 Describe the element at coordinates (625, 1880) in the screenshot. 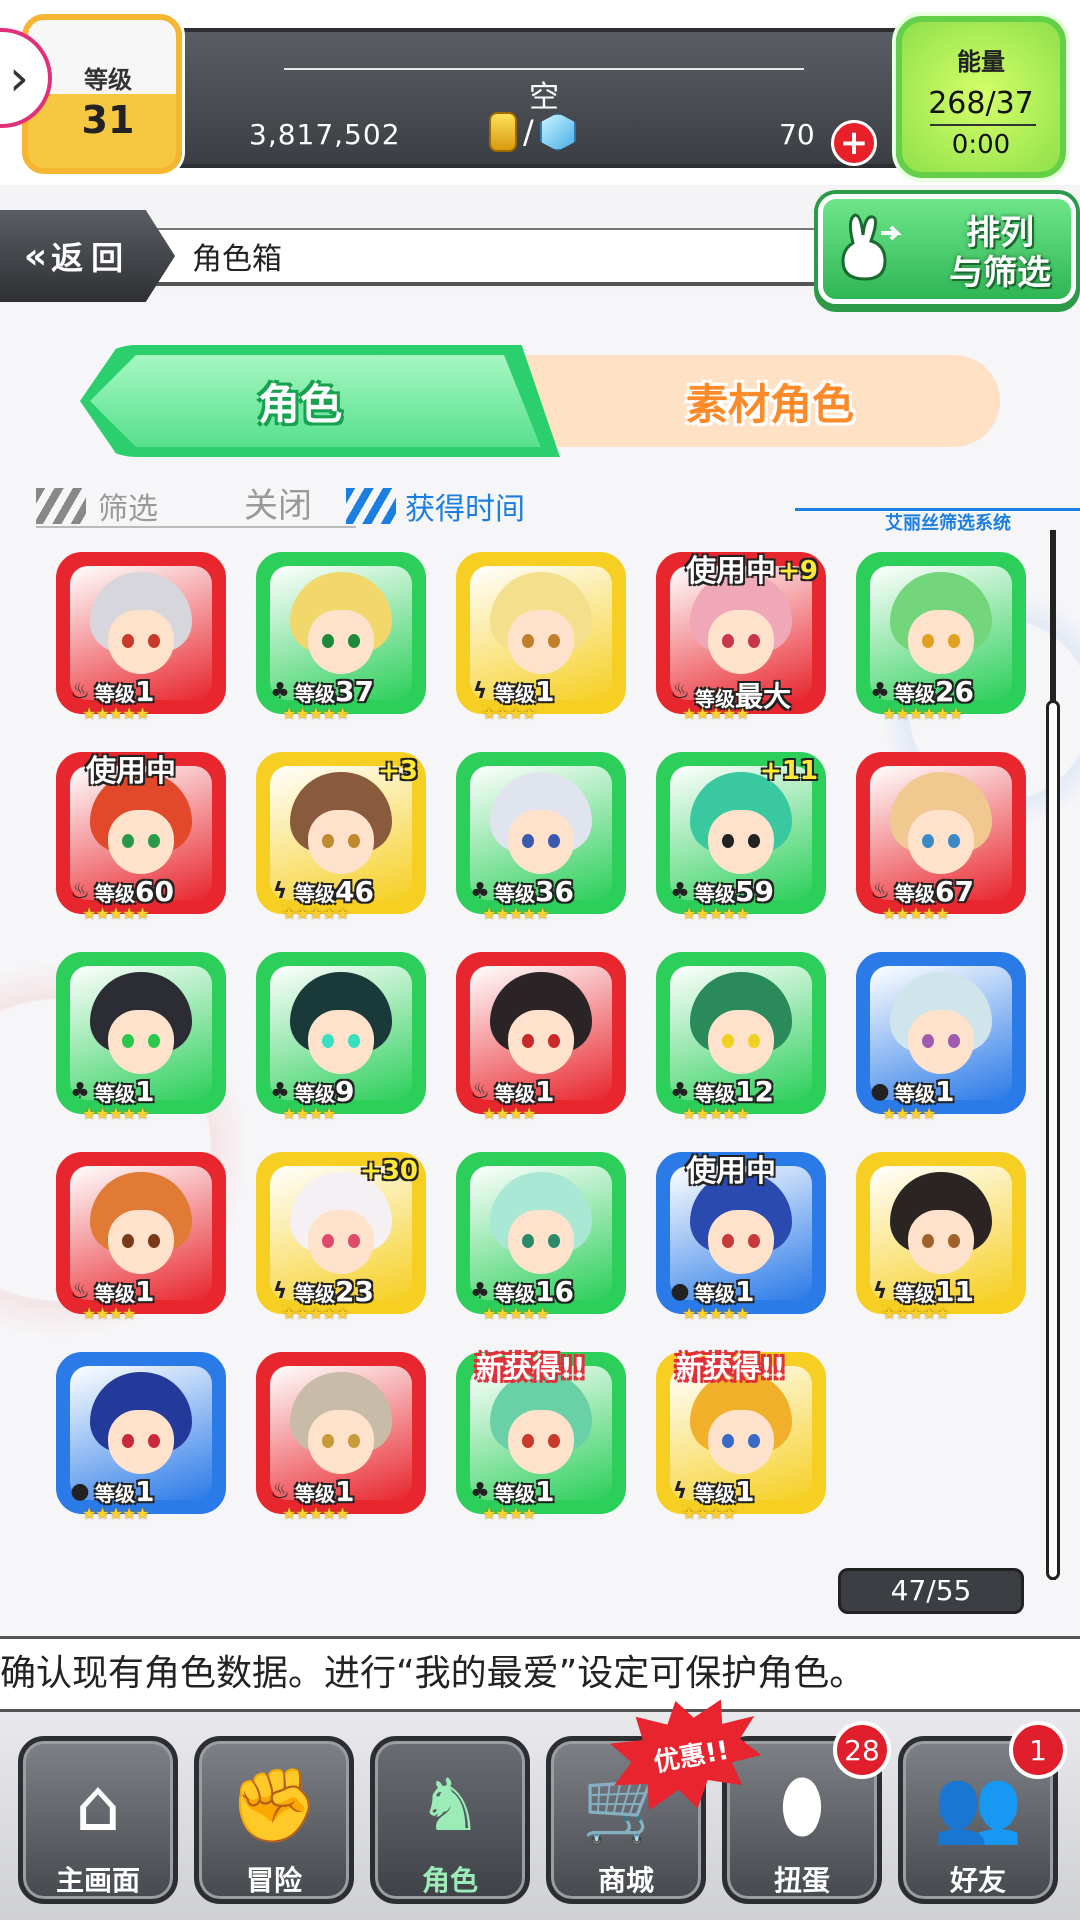

I see `nav-shop-label: 商城` at that location.